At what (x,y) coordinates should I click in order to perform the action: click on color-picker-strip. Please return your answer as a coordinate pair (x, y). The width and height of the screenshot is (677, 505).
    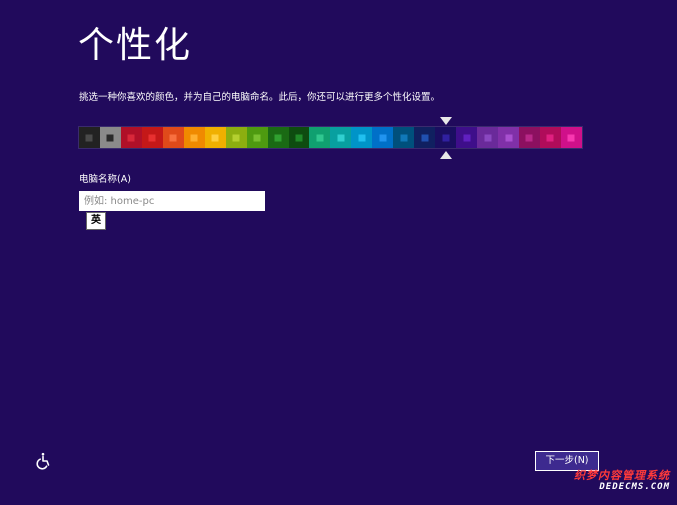
    Looking at the image, I should click on (330, 137).